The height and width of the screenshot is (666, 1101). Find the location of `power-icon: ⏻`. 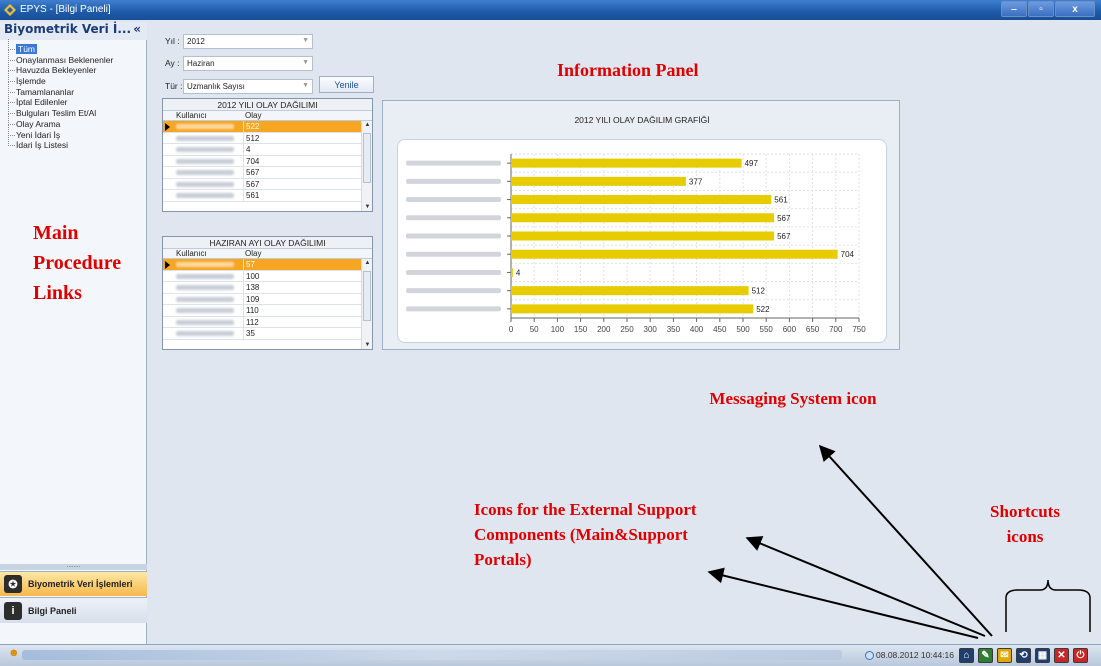

power-icon: ⏻ is located at coordinates (1080, 655).